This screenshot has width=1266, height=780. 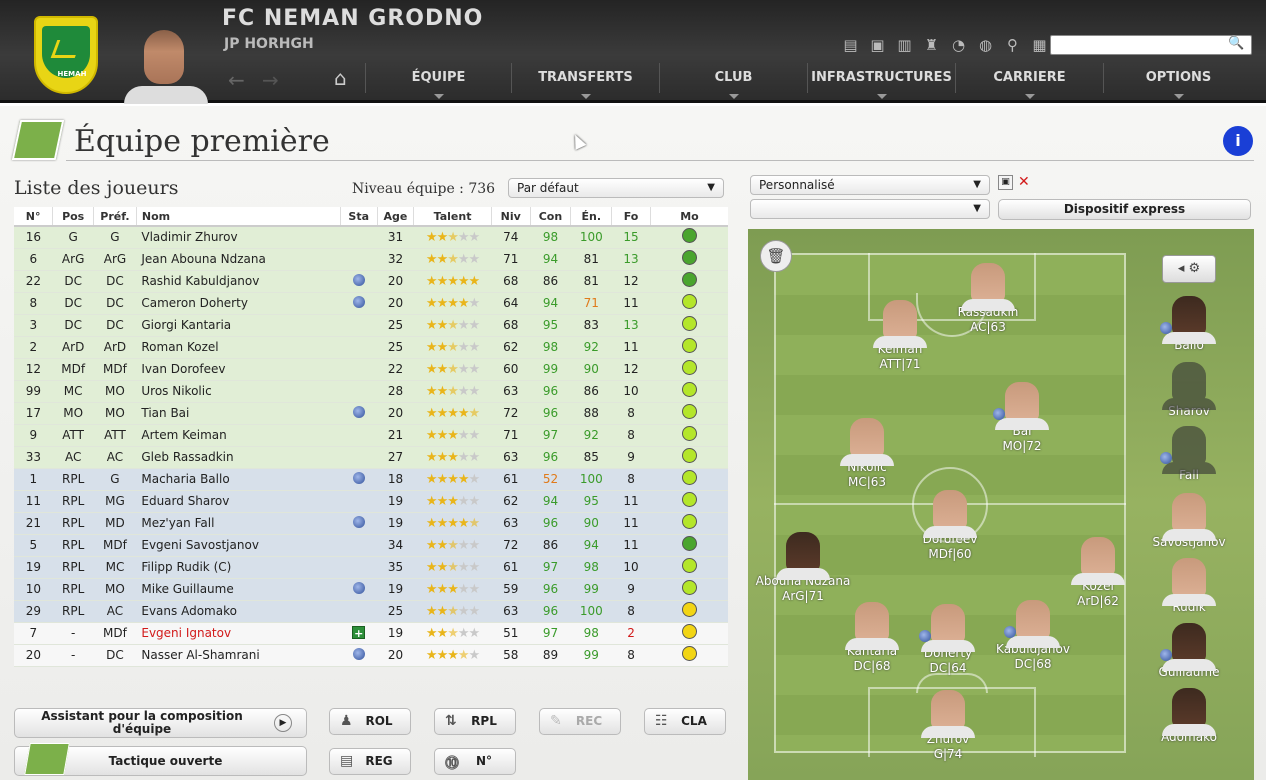 I want to click on cell-name: Roman Kozel, so click(x=238, y=347).